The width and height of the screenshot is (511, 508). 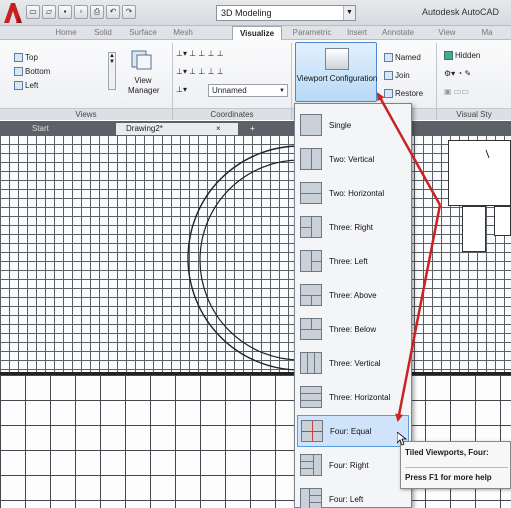 What do you see at coordinates (353, 397) in the screenshot?
I see `menu-item-three-horizontal: Three: Horizontal` at bounding box center [353, 397].